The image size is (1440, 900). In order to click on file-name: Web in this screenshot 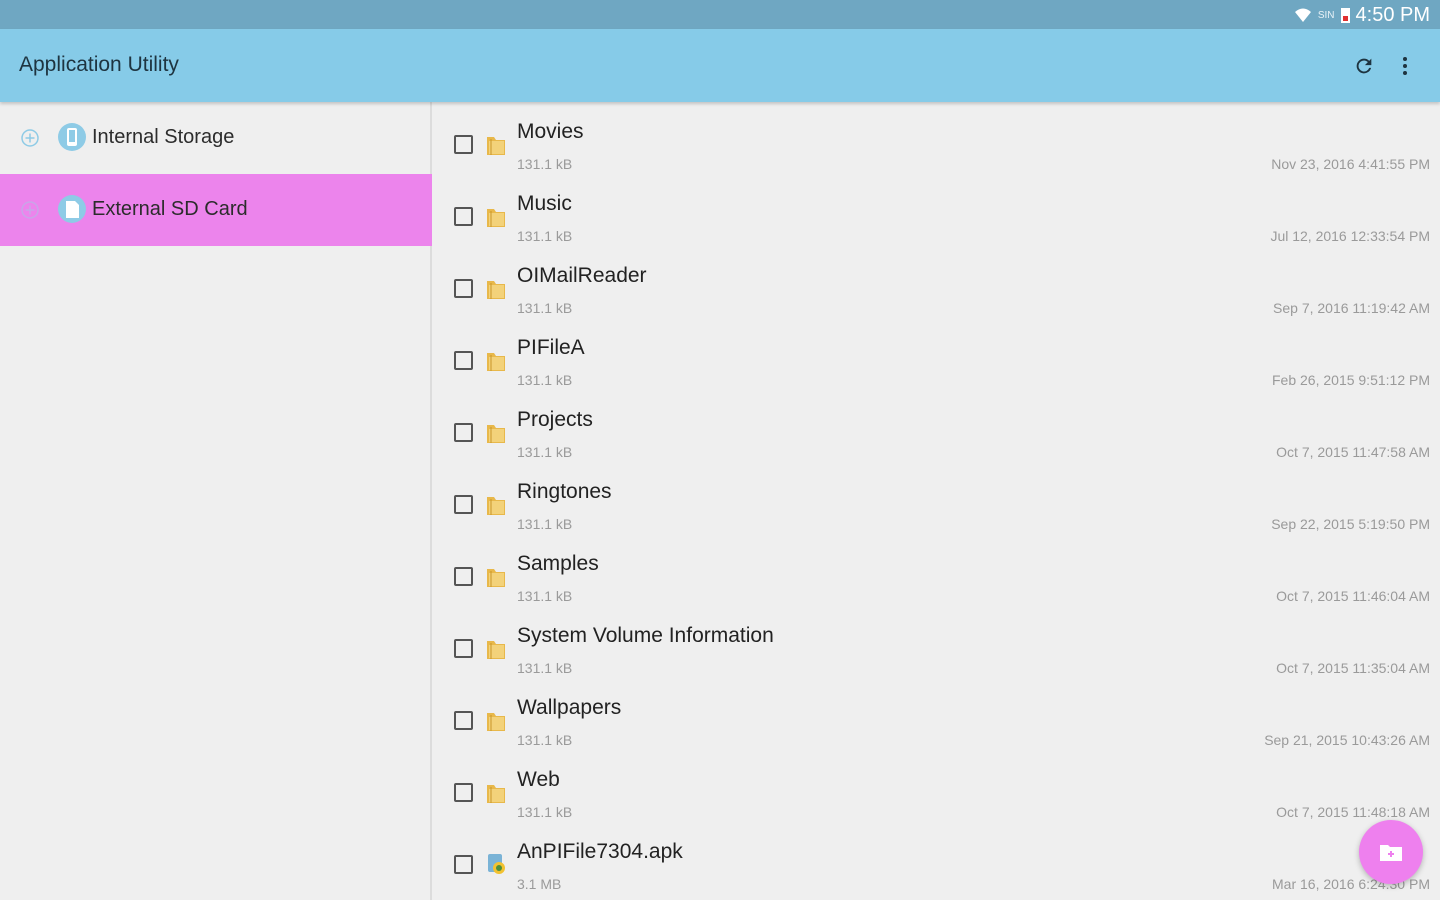, I will do `click(538, 779)`.